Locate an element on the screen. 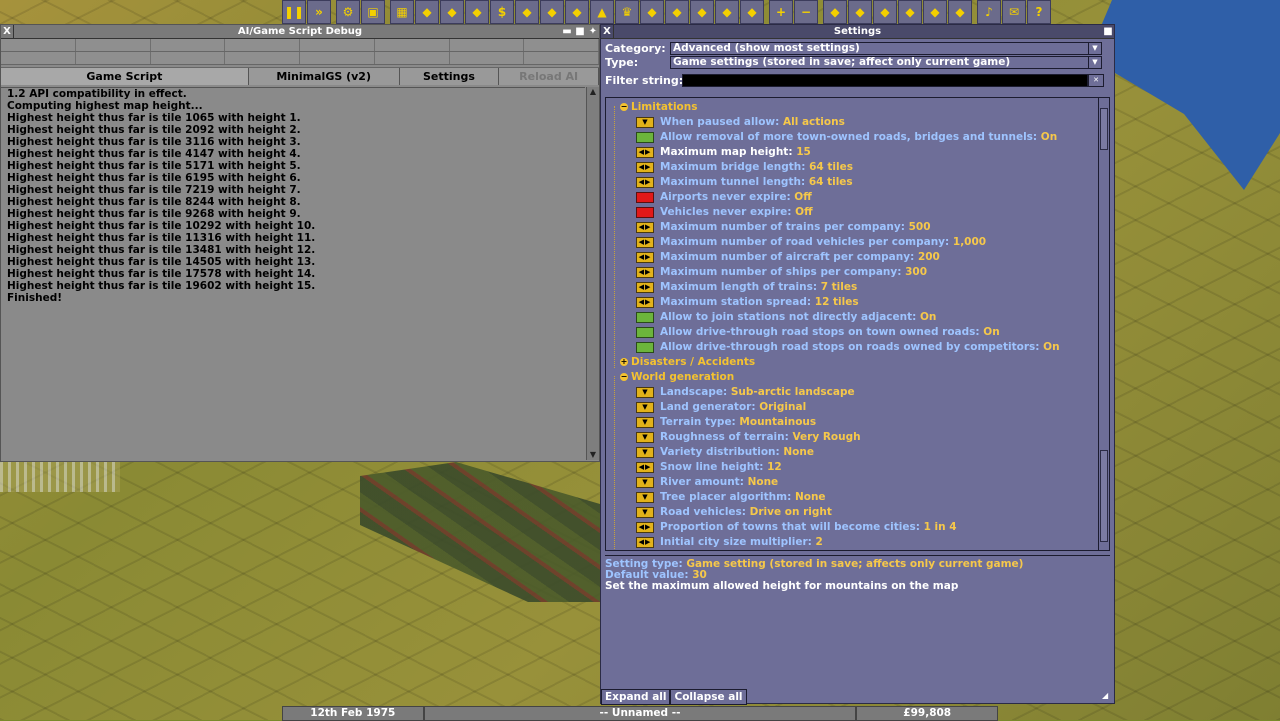 This screenshot has width=1280, height=721. setting-row: ◀▶ Maximum bridge length: 64 tiles is located at coordinates (744, 167).